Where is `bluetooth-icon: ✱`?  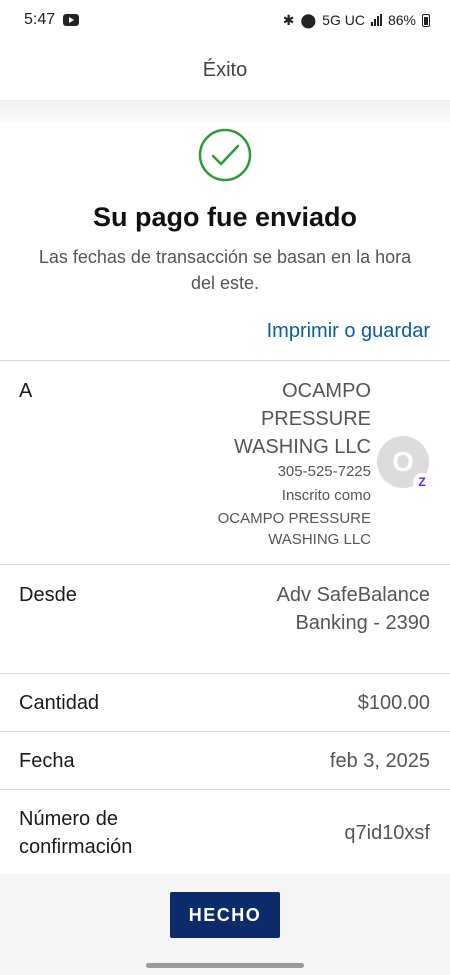 bluetooth-icon: ✱ is located at coordinates (288, 19).